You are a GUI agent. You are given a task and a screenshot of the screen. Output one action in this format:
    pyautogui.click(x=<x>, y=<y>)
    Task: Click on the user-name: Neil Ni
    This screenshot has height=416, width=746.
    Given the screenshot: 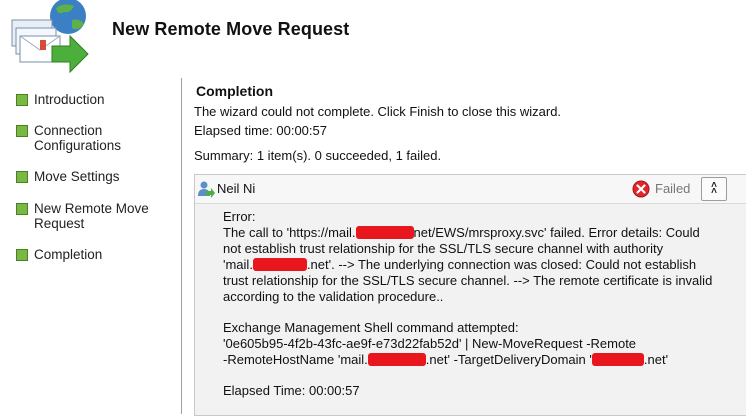 What is the action you would take?
    pyautogui.click(x=236, y=188)
    